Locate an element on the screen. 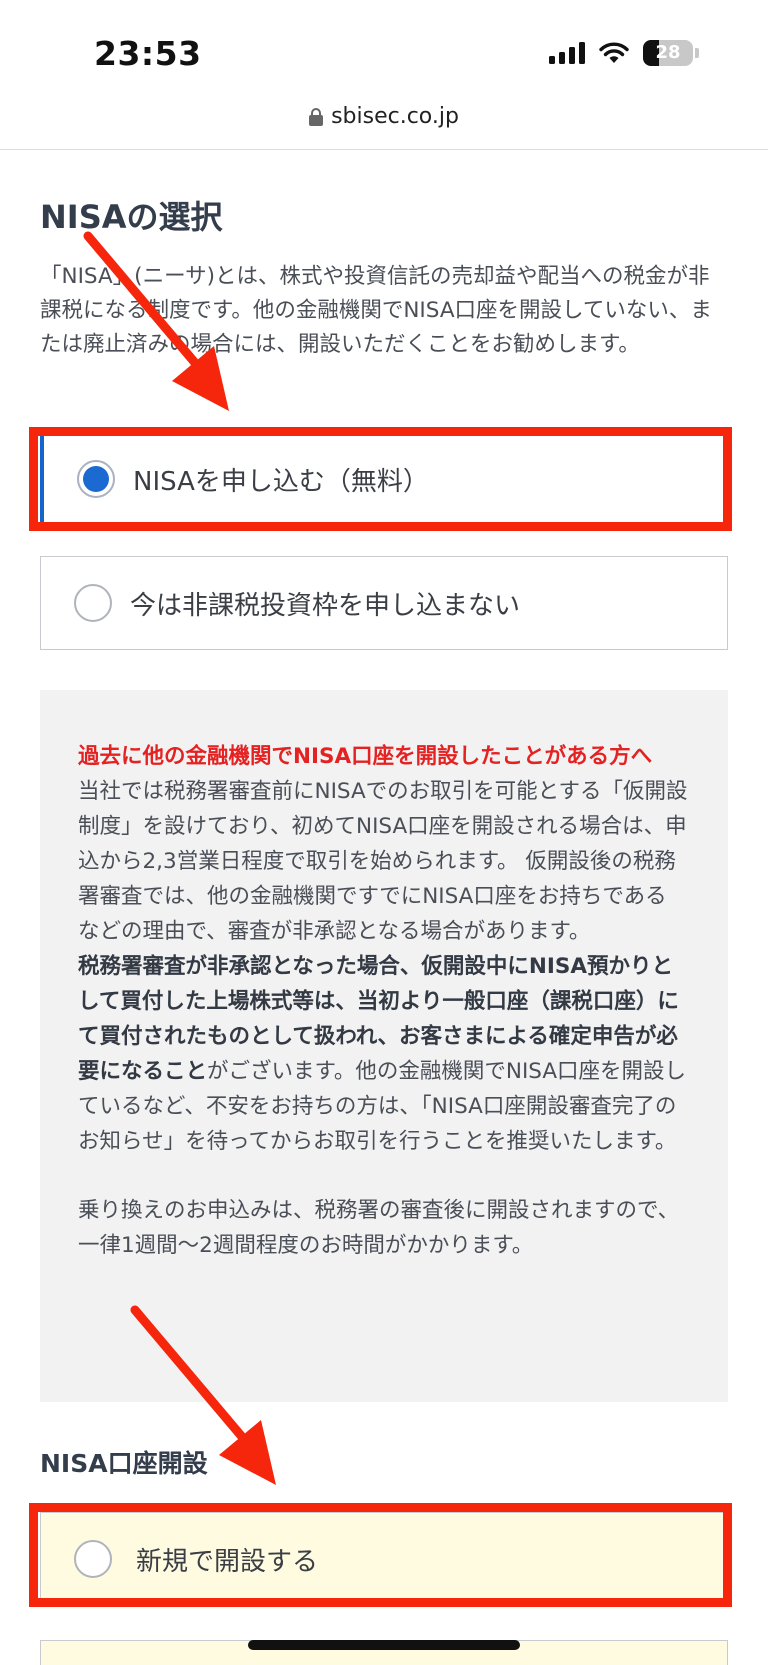 The height and width of the screenshot is (1665, 768). url-bar: sbisec.co.jp is located at coordinates (384, 125).